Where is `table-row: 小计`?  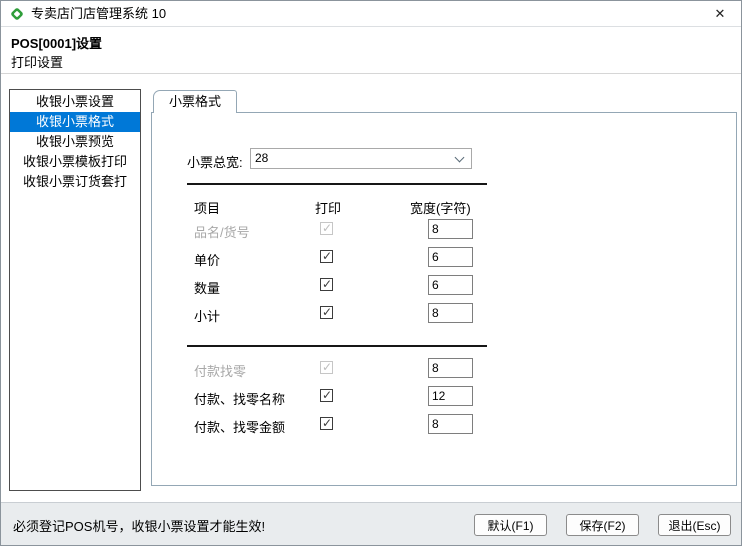
table-row: 小计 is located at coordinates (444, 315).